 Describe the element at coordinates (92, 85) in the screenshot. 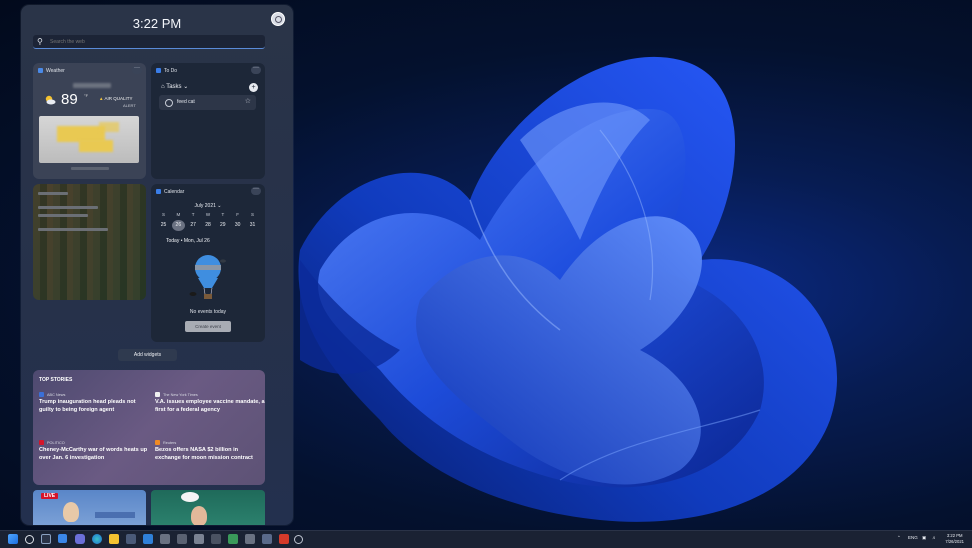

I see `blurred-location` at that location.